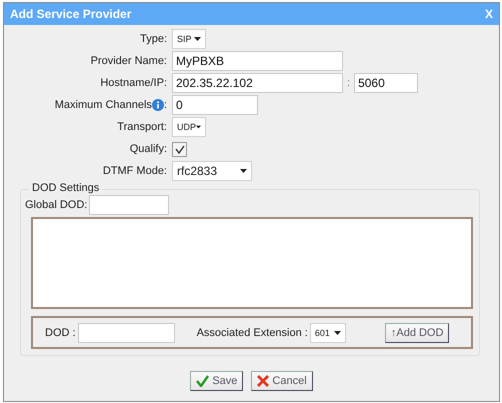 The image size is (502, 403). I want to click on input-field: 202.35.22.102, so click(257, 83).